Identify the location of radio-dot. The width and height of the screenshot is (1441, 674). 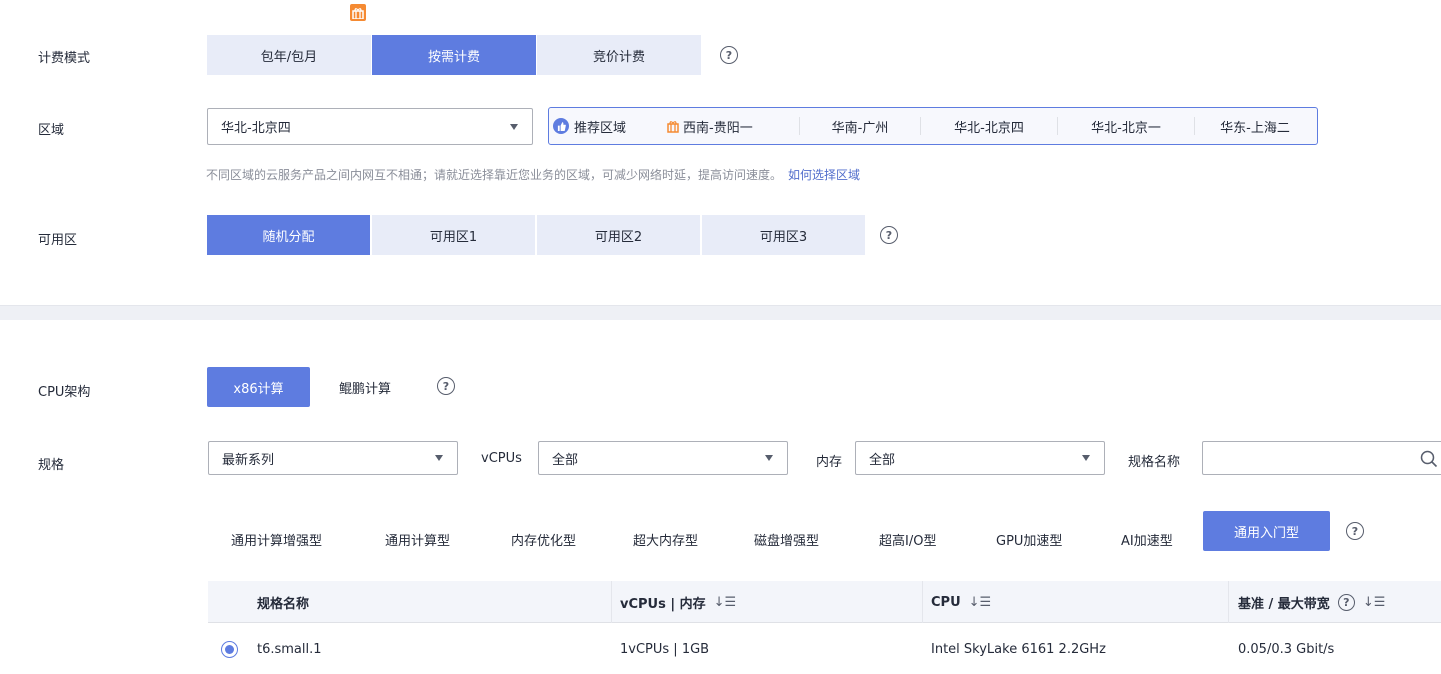
(229, 649).